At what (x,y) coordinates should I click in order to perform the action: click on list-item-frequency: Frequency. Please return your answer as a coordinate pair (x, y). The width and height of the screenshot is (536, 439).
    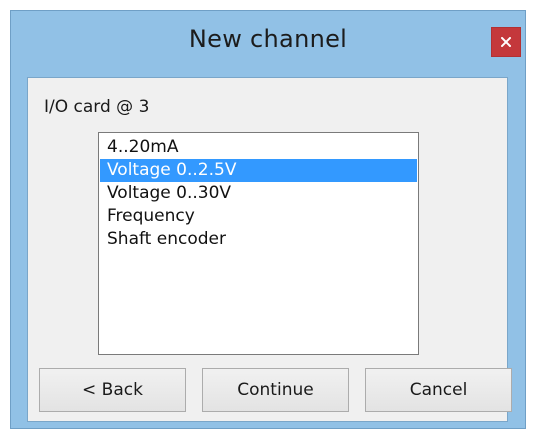
    Looking at the image, I should click on (258, 216).